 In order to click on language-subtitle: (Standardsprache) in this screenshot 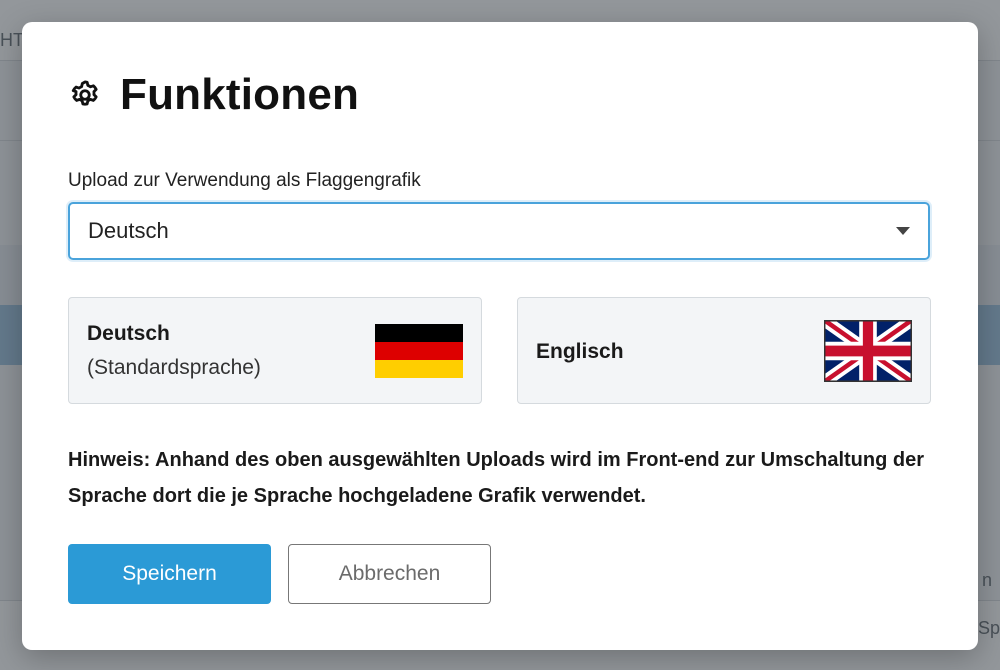, I will do `click(174, 367)`.